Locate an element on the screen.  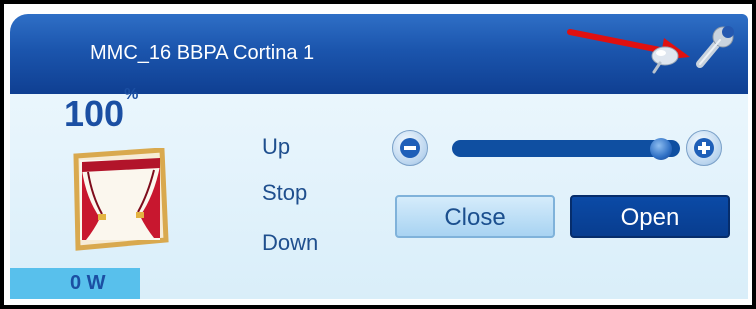
minus-icon is located at coordinates (410, 148).